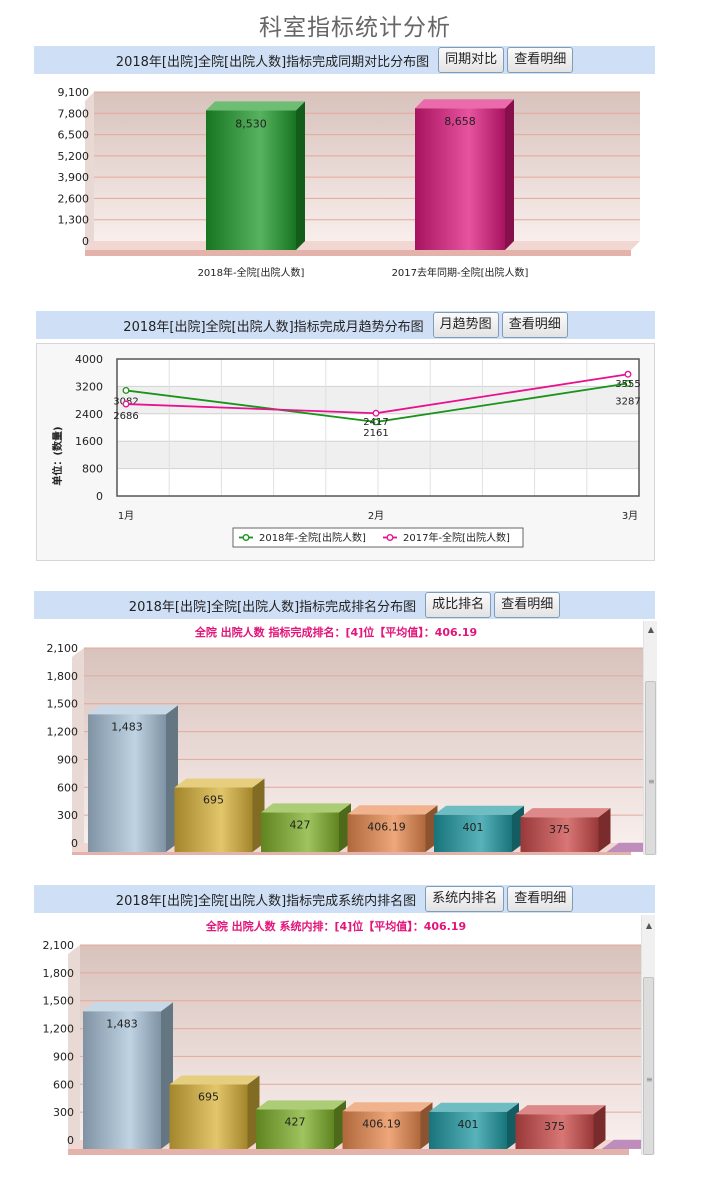 The width and height of the screenshot is (710, 1178). I want to click on section-header-yoy: 2018年[出院]全院[出院人数]指标完成同期对比分布图 同期对比 查看明细, so click(344, 60).